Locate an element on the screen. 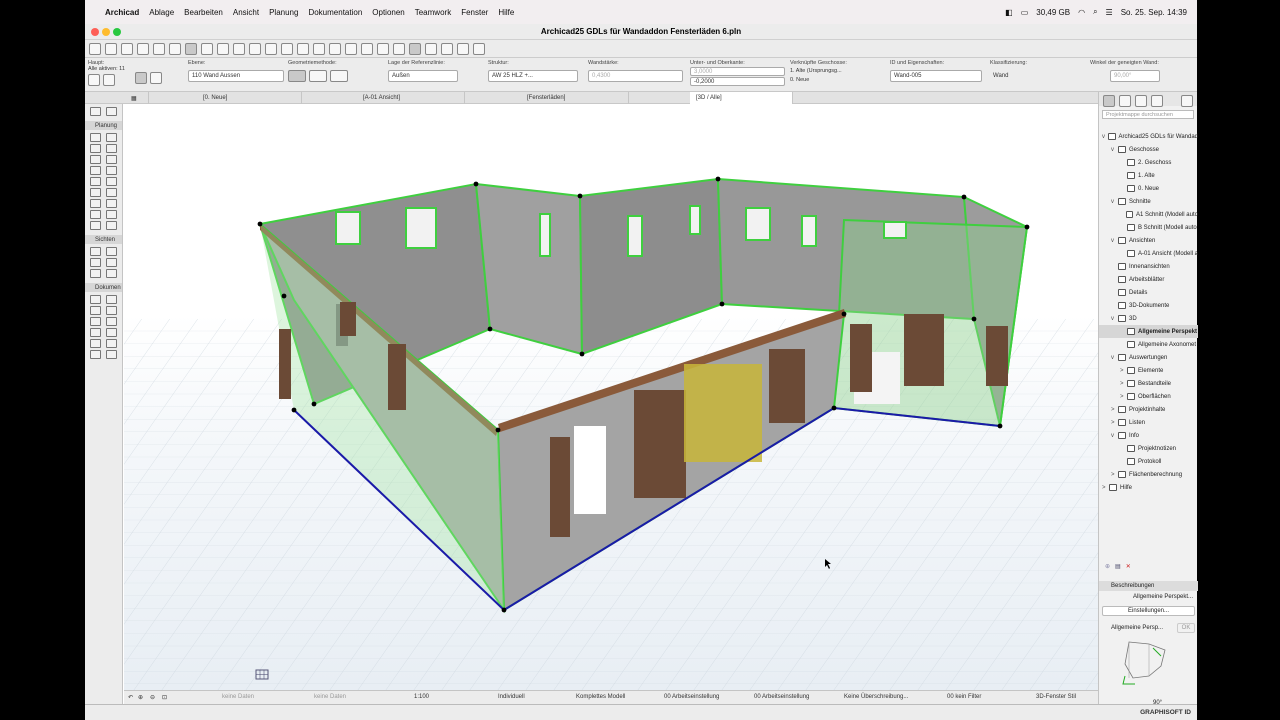  marquee-icon is located at coordinates (271, 48).